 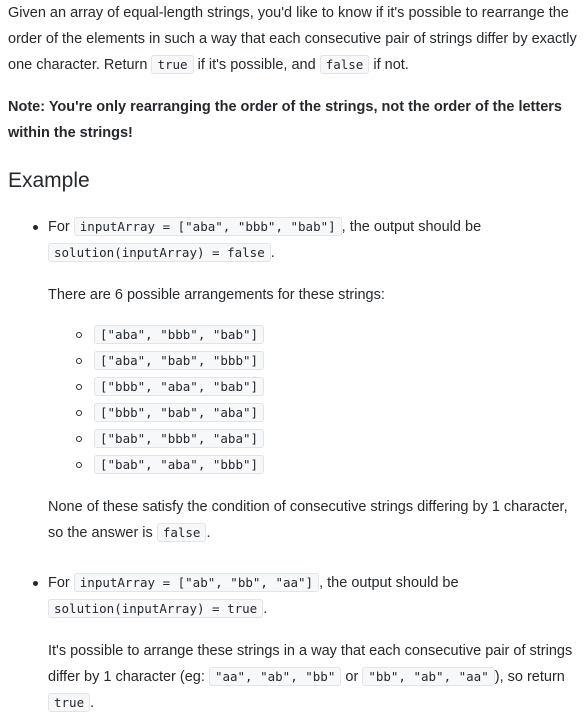 I want to click on example-1-conclusion-code: false, so click(x=181, y=532).